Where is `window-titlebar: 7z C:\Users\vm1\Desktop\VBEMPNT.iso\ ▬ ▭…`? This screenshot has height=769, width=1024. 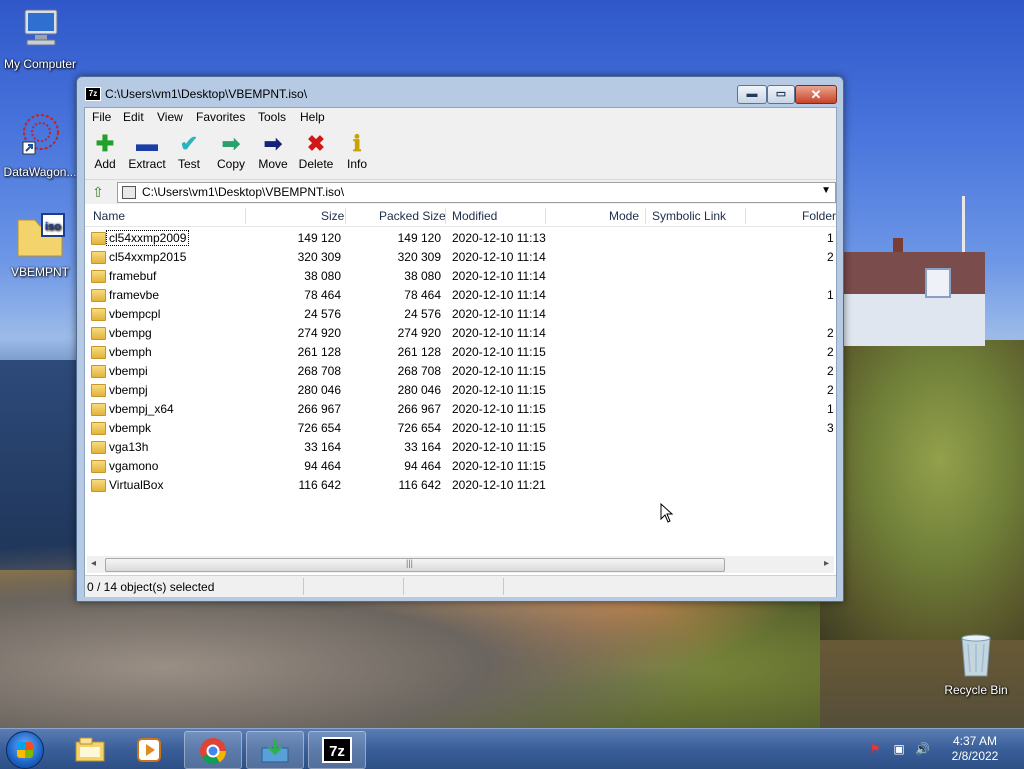 window-titlebar: 7z C:\Users\vm1\Desktop\VBEMPNT.iso\ ▬ ▭… is located at coordinates (460, 92).